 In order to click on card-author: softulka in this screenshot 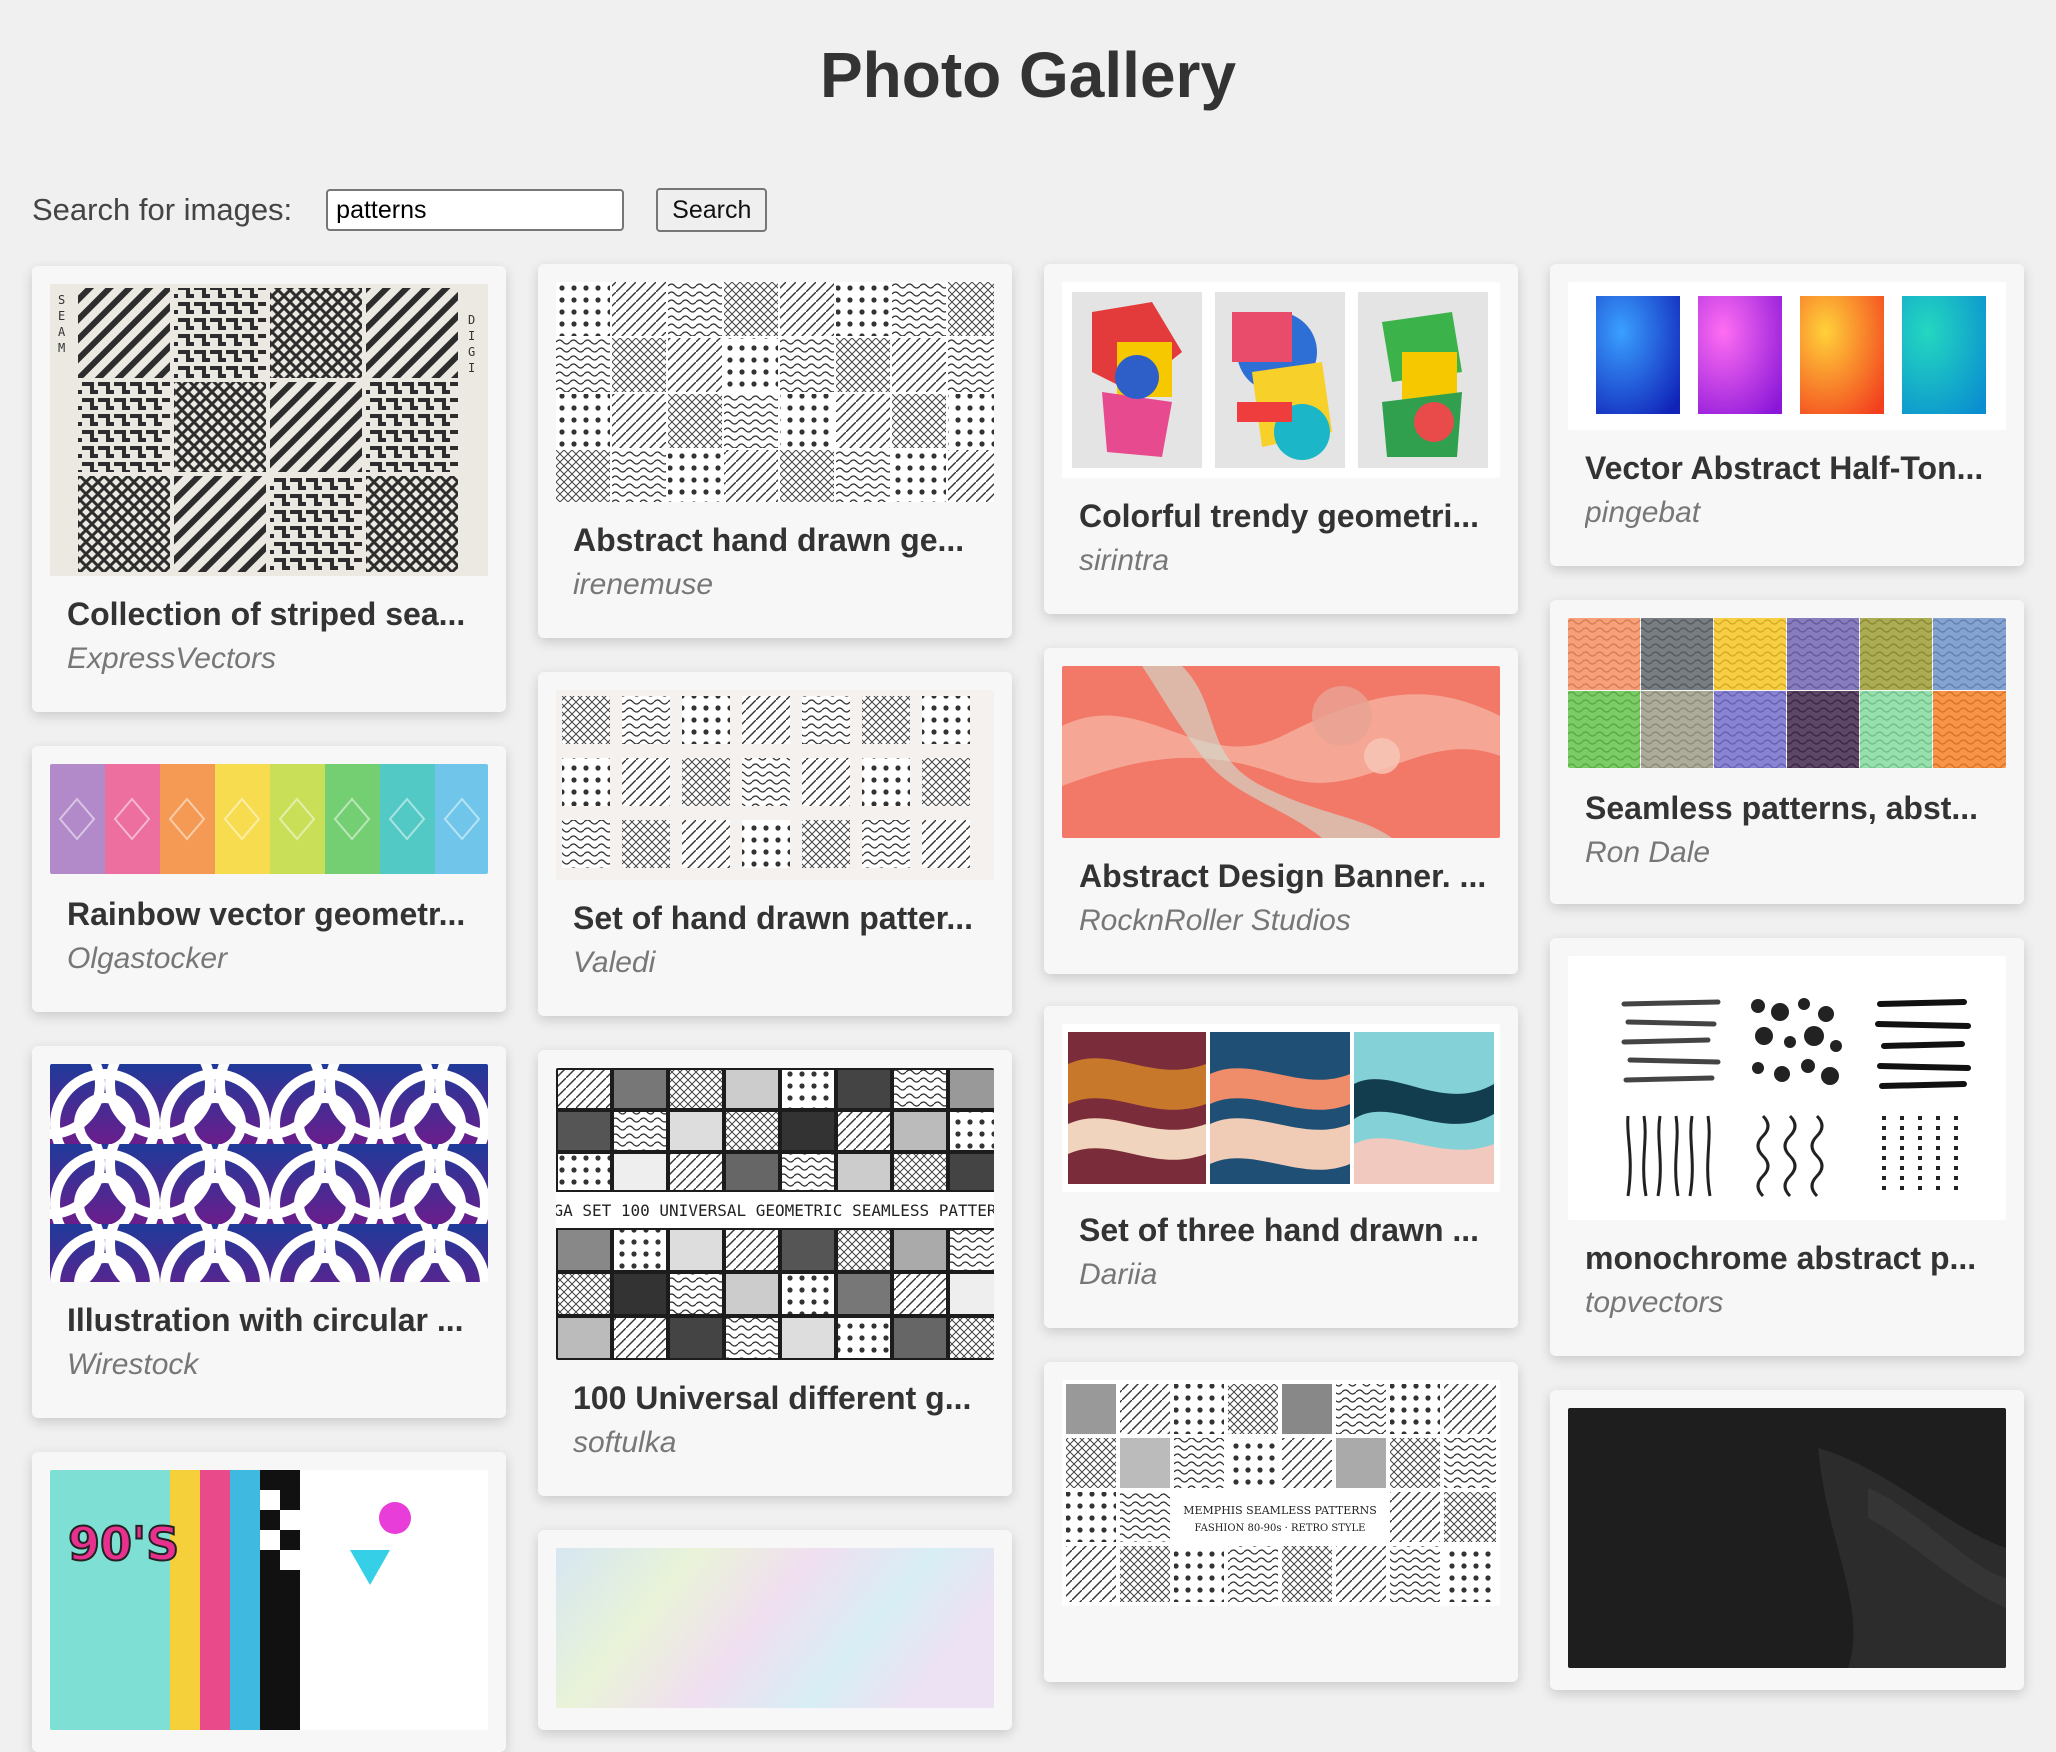, I will do `click(625, 1442)`.